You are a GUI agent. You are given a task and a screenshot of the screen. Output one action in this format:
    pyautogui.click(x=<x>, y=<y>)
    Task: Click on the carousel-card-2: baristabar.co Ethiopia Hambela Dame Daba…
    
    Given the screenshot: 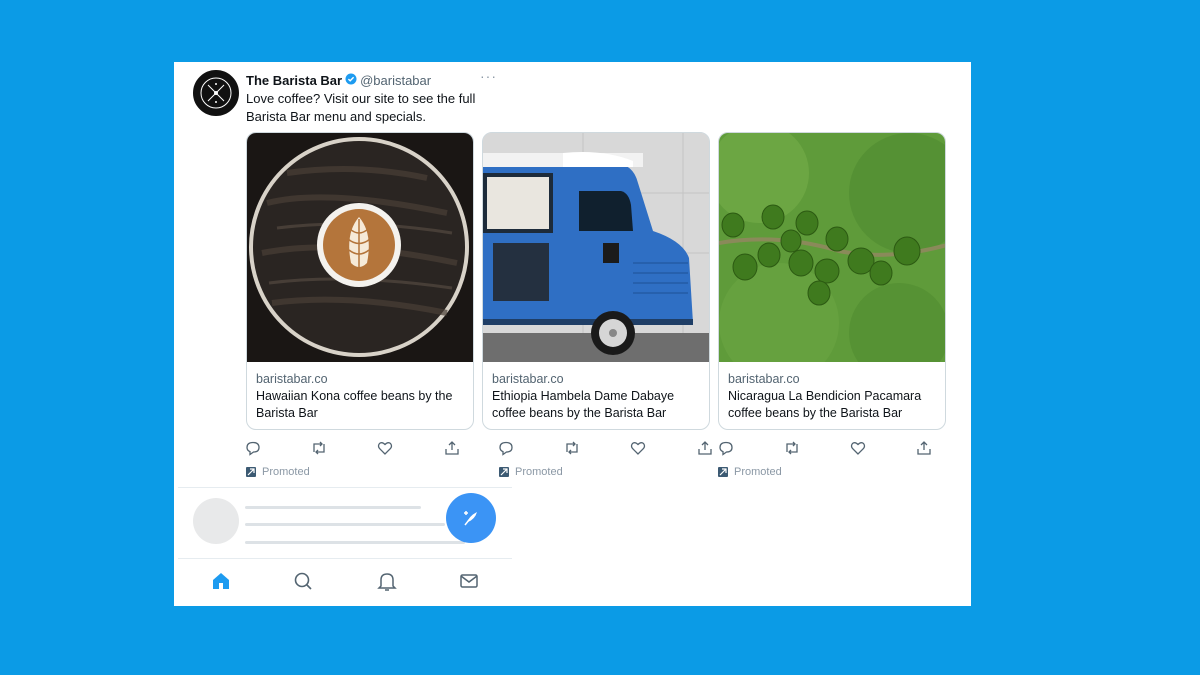 What is the action you would take?
    pyautogui.click(x=596, y=281)
    